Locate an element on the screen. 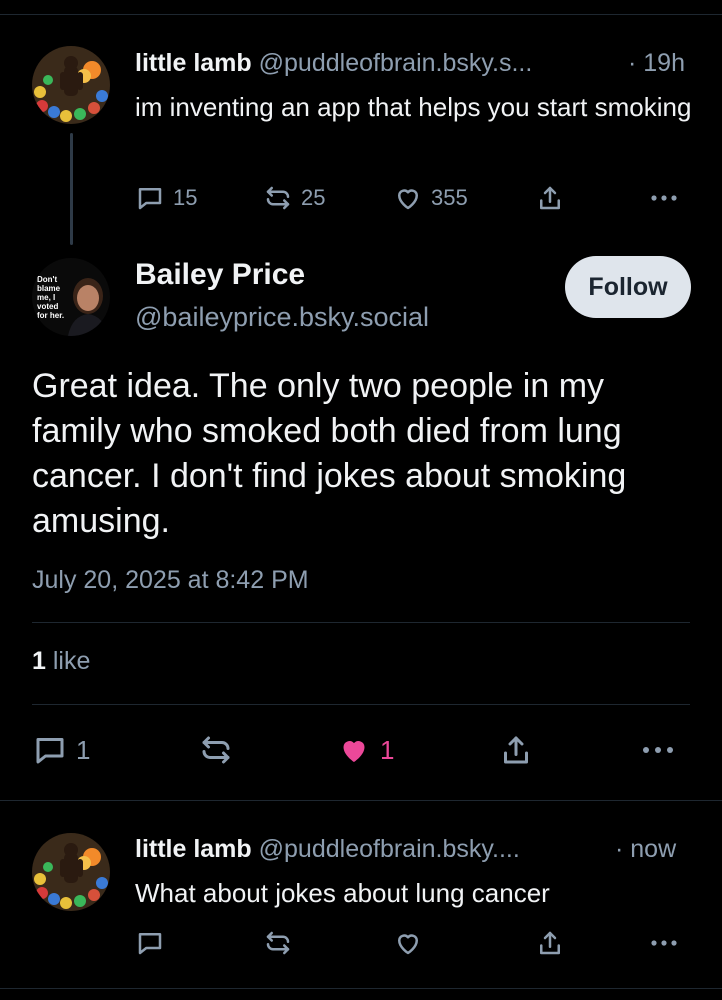 This screenshot has width=722, height=1000. reply-divider is located at coordinates (361, 800).